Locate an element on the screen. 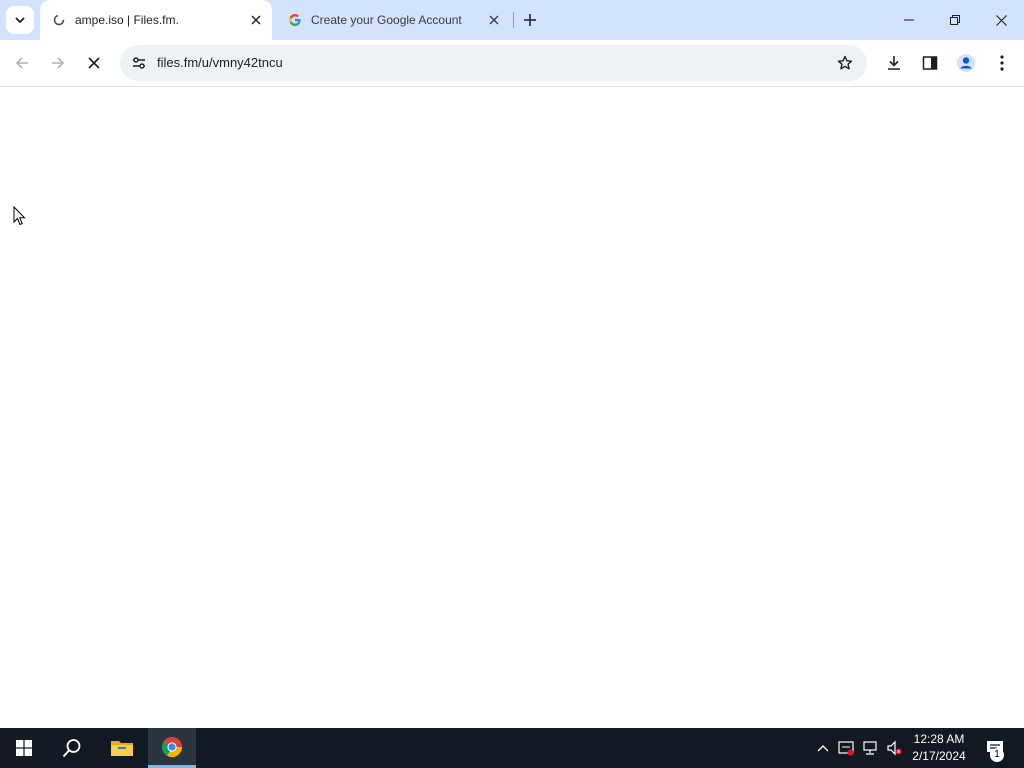 The height and width of the screenshot is (768, 1024). side-panel-button is located at coordinates (930, 63).